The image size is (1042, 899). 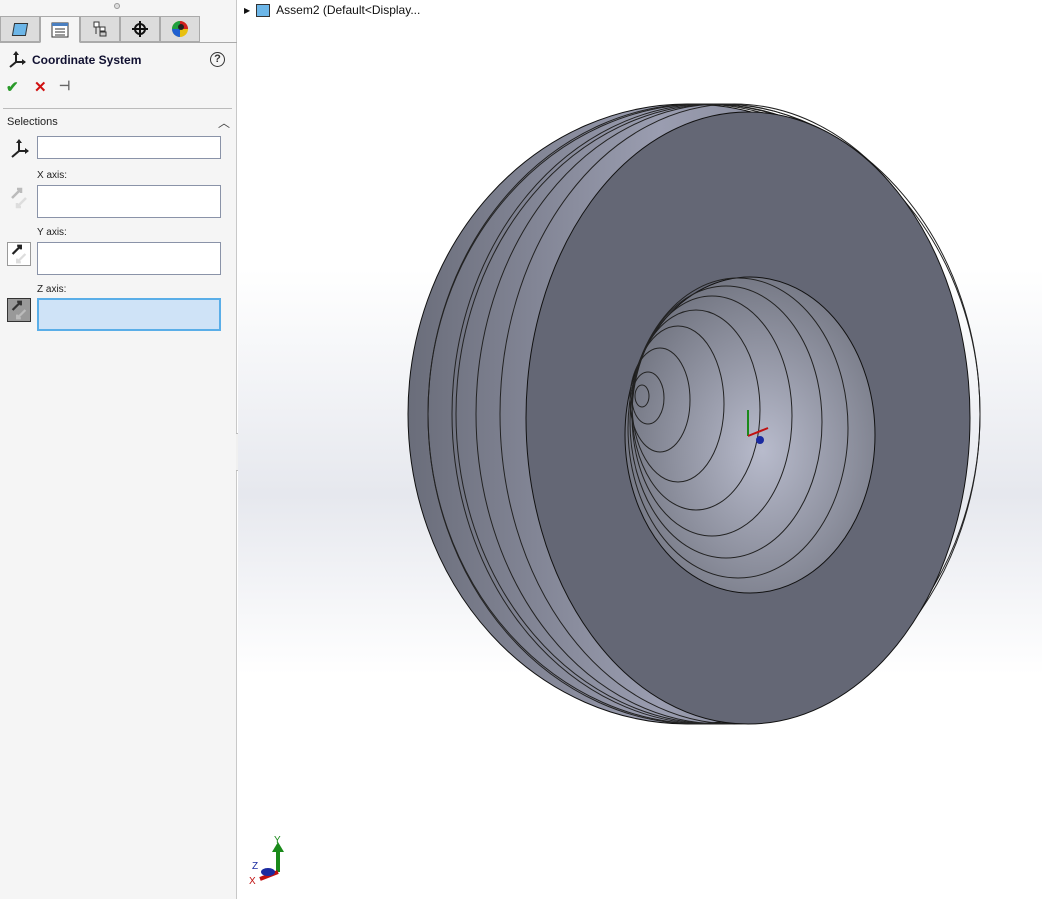 What do you see at coordinates (19, 254) in the screenshot?
I see `reverse-y-direction-icon` at bounding box center [19, 254].